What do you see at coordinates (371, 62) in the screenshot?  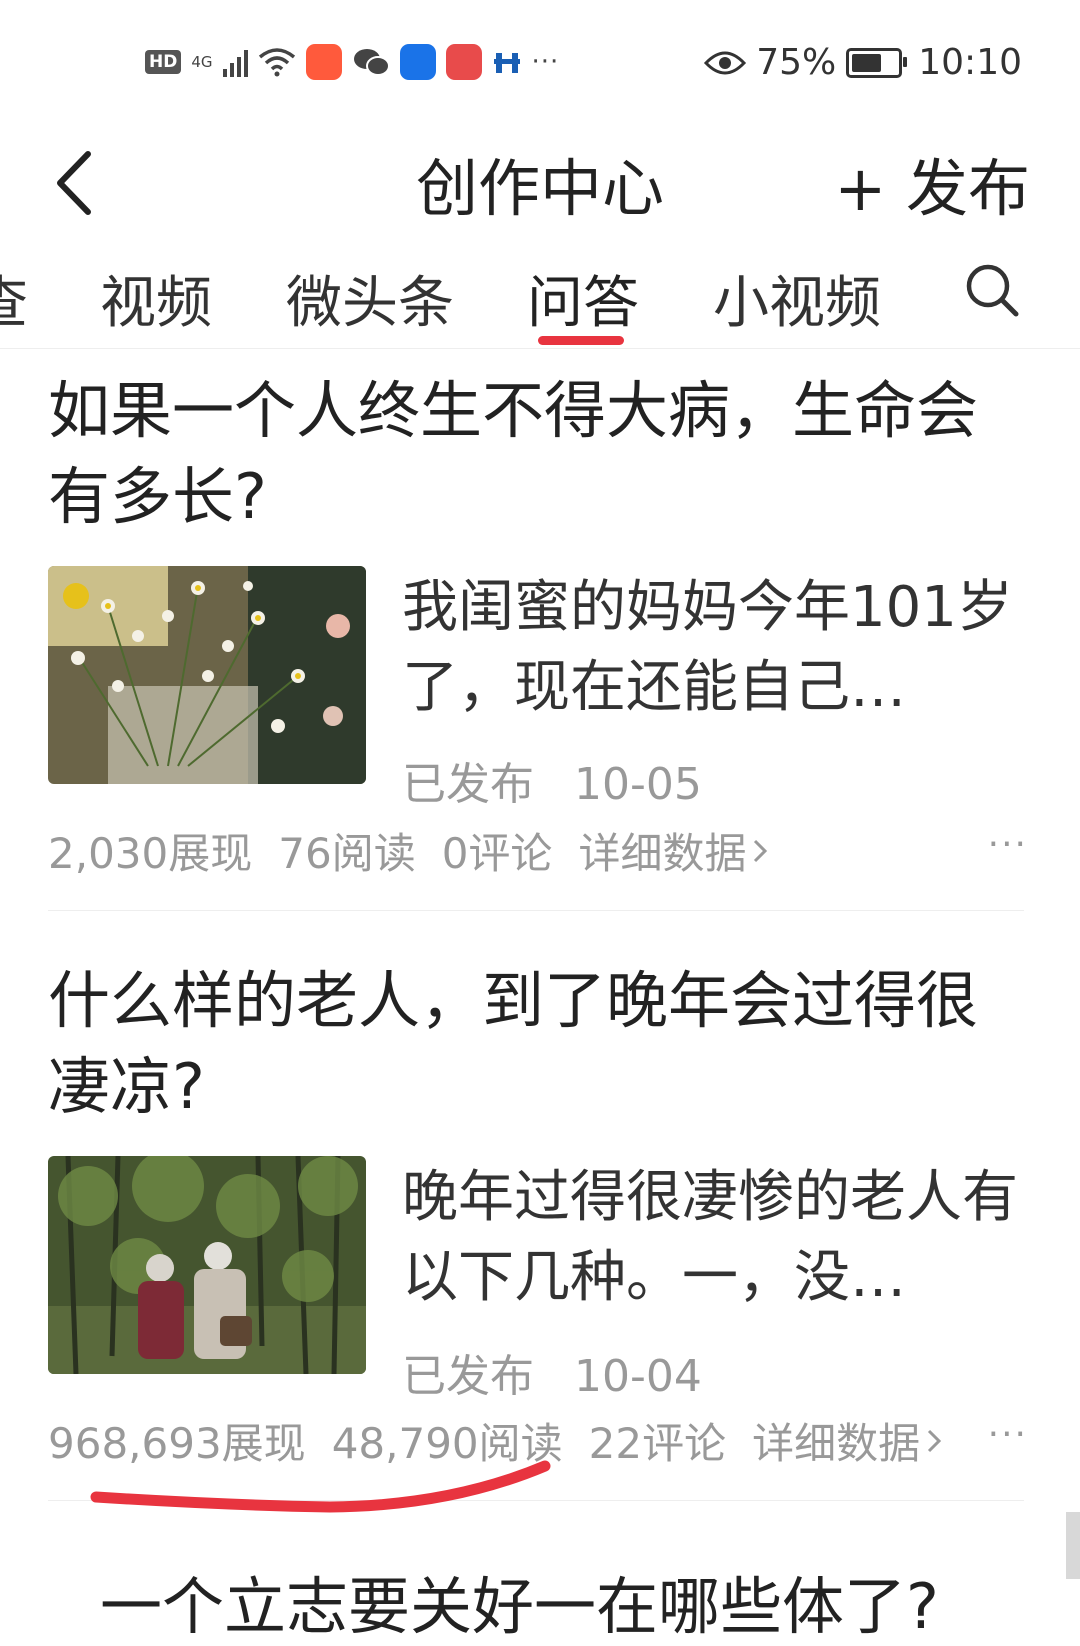 I see `wechat-icon` at bounding box center [371, 62].